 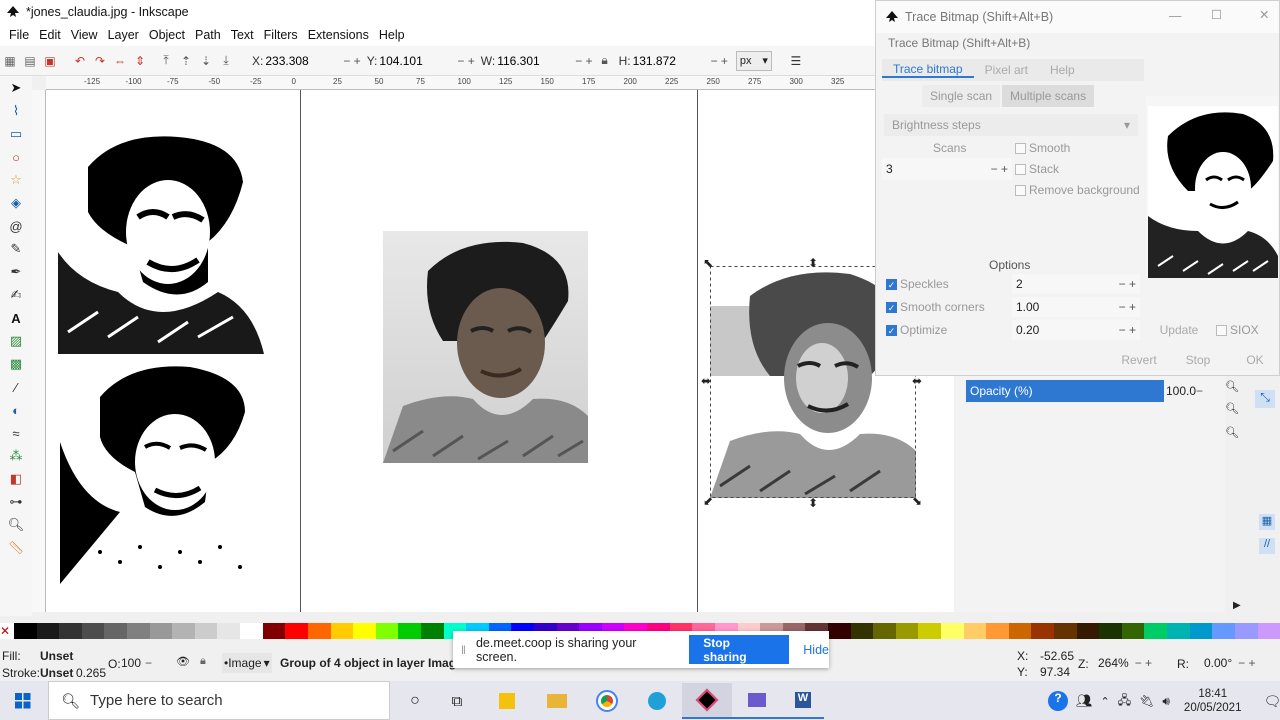 I want to click on vertical-ruler, so click(x=39, y=351).